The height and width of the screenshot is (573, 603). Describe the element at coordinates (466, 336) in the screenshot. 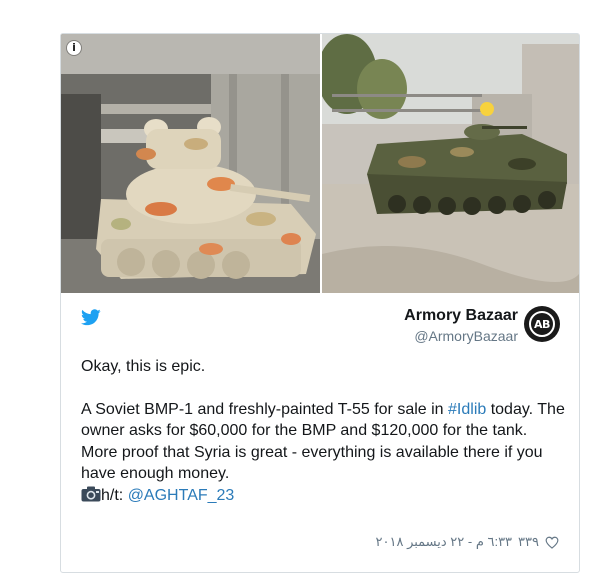

I see `author-handle: @ArmoryBazaar` at that location.